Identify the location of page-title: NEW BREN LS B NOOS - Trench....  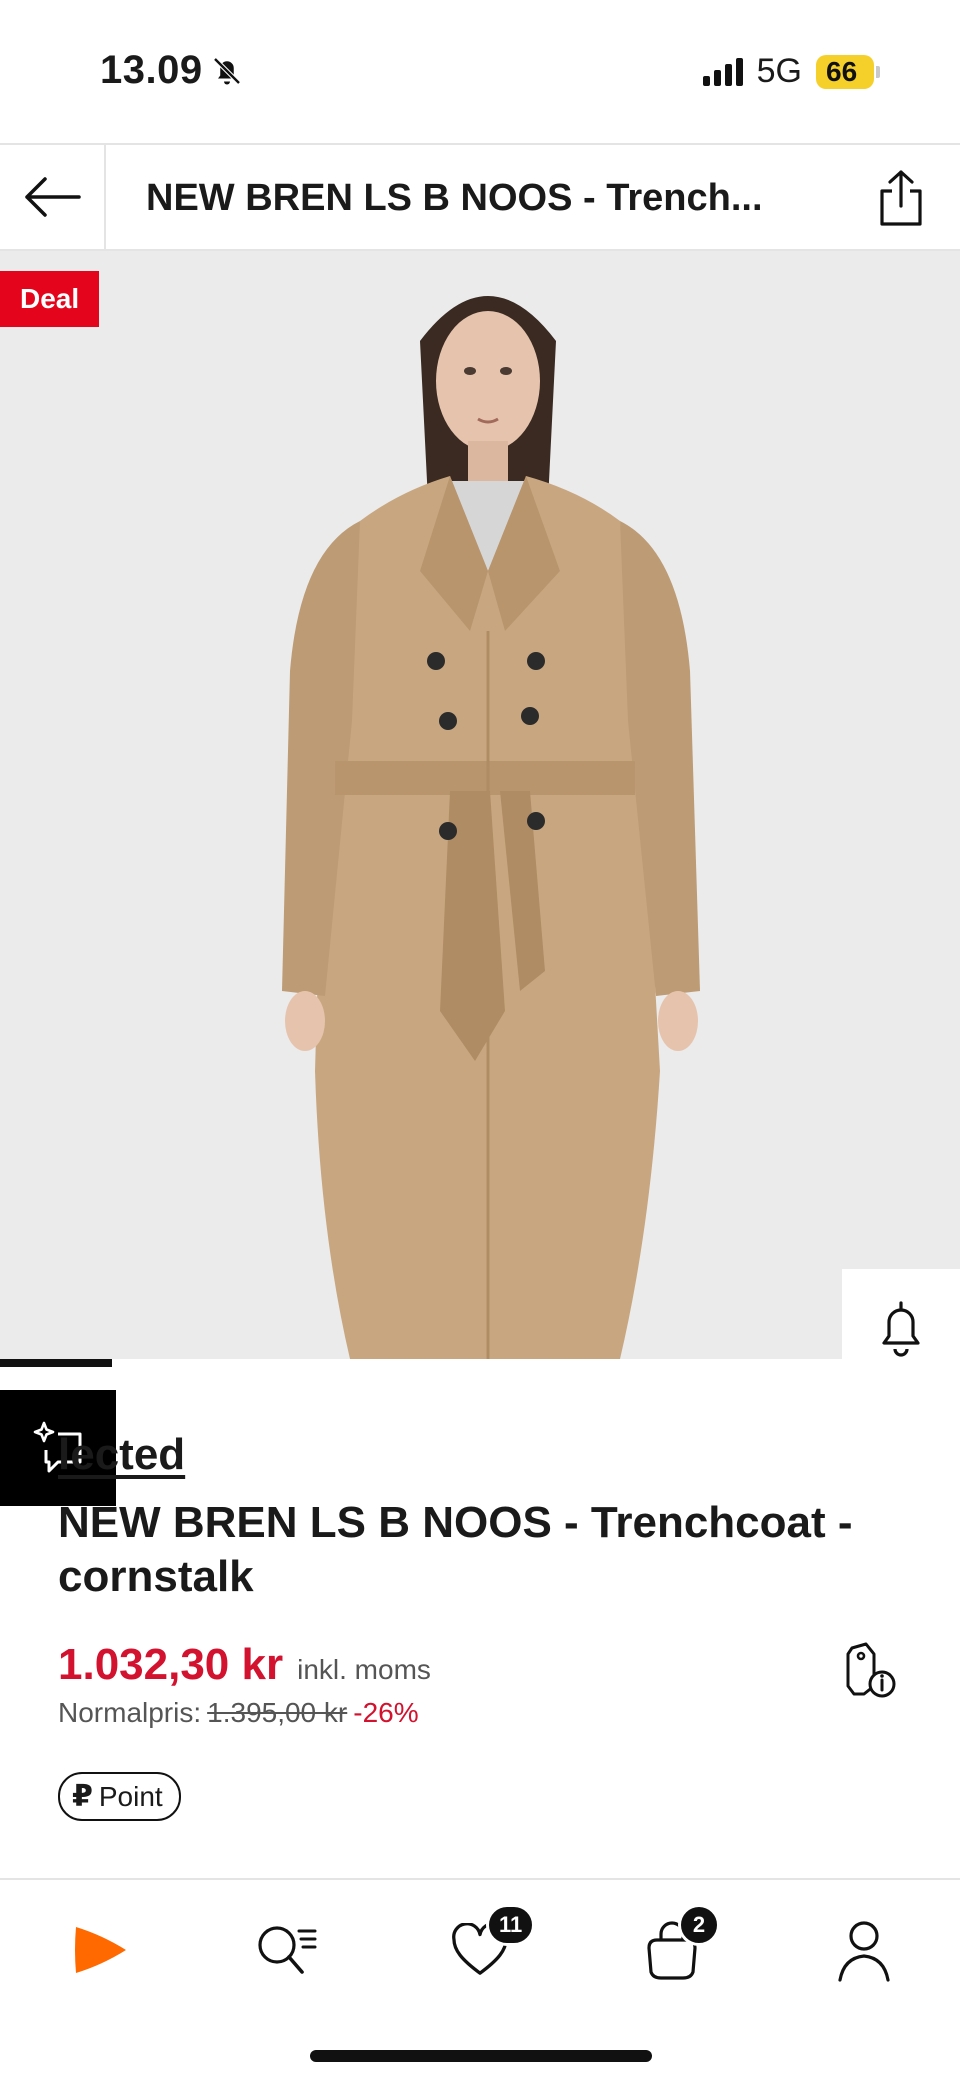
(454, 198).